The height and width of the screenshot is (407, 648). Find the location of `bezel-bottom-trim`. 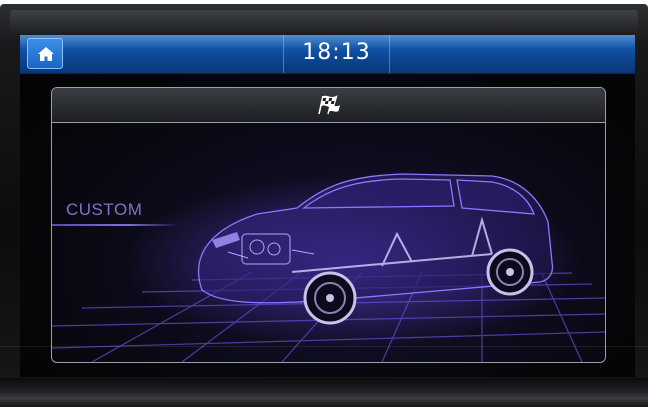

bezel-bottom-trim is located at coordinates (324, 392).